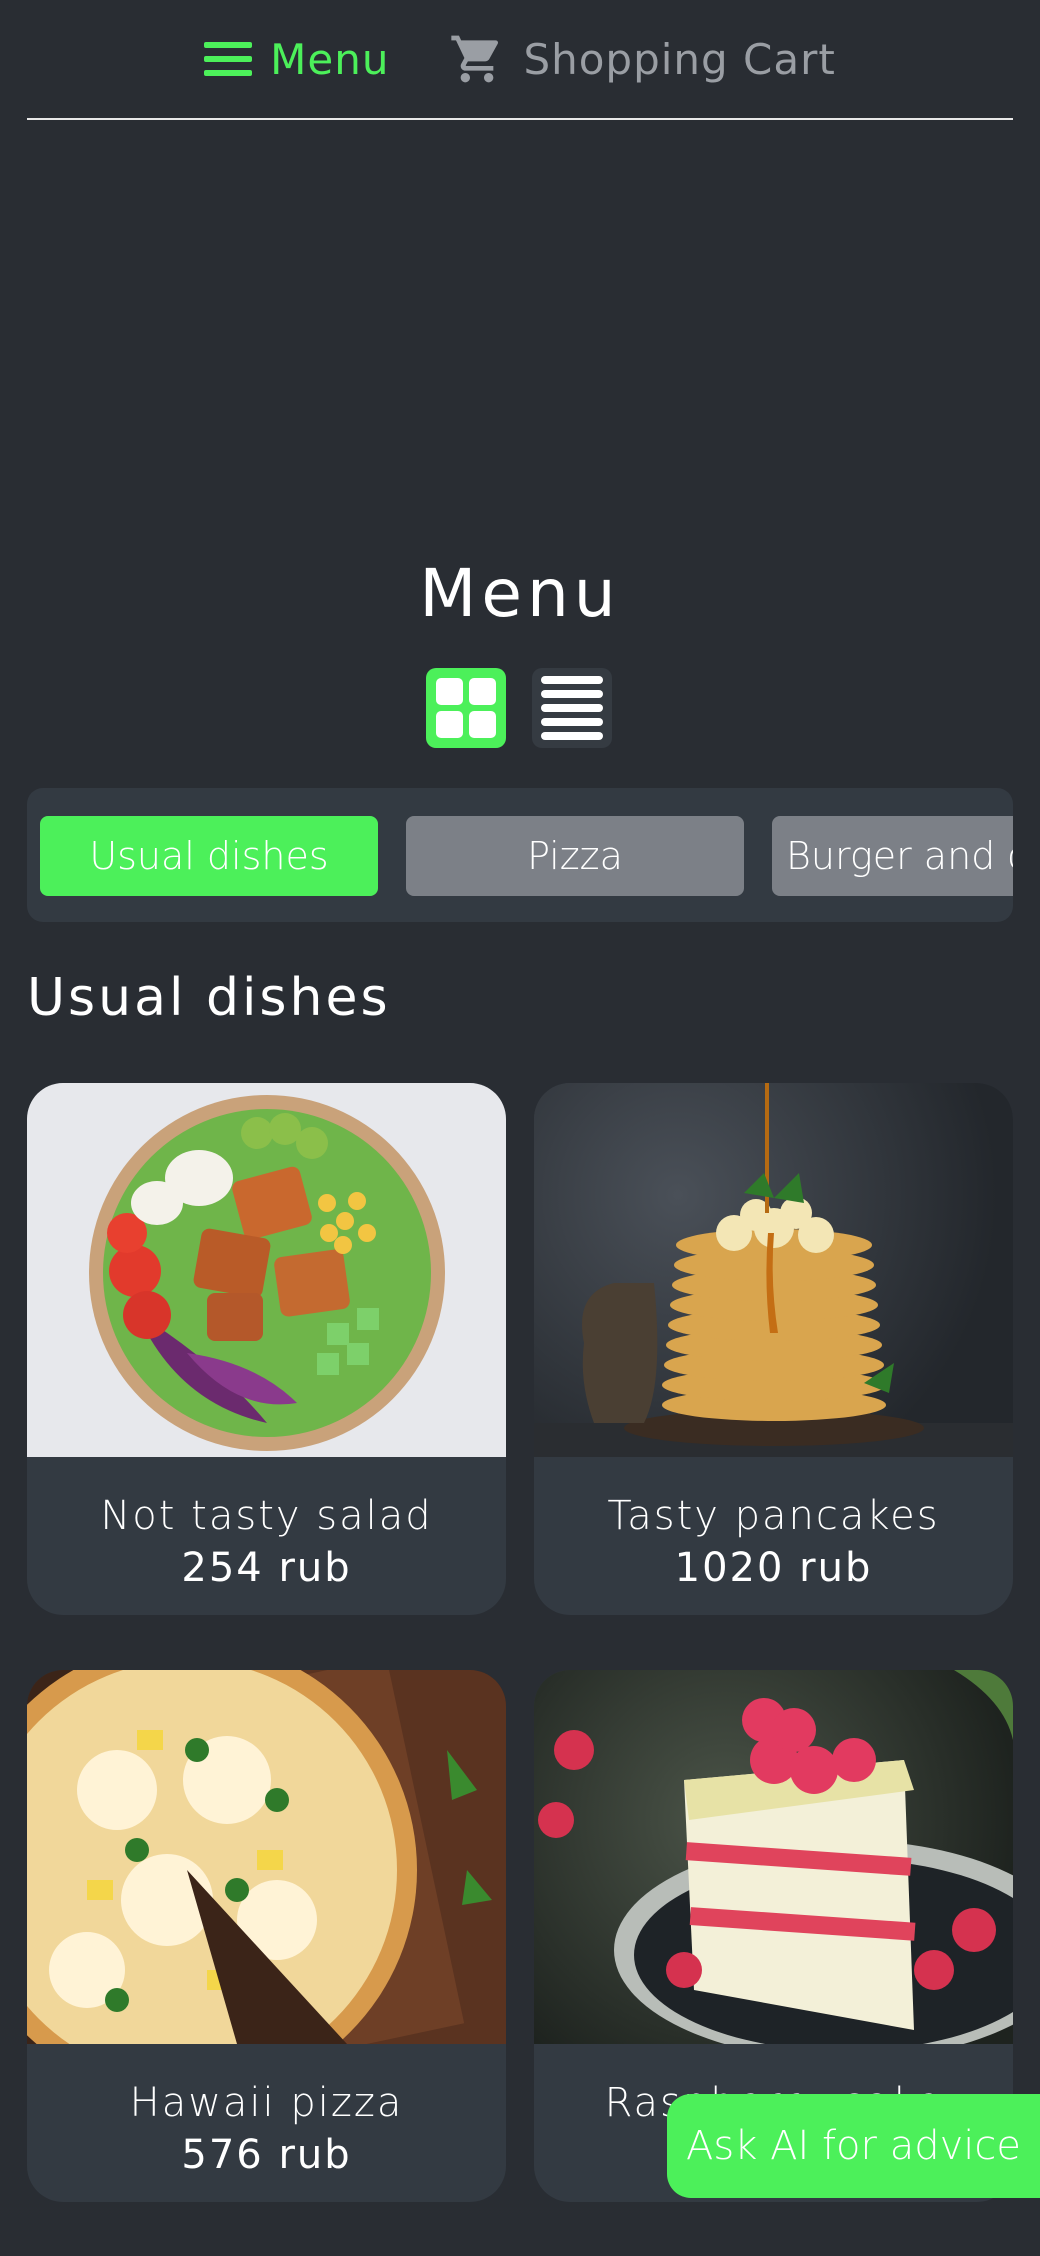  I want to click on top-navigation: Menu Shopping Cart, so click(520, 60).